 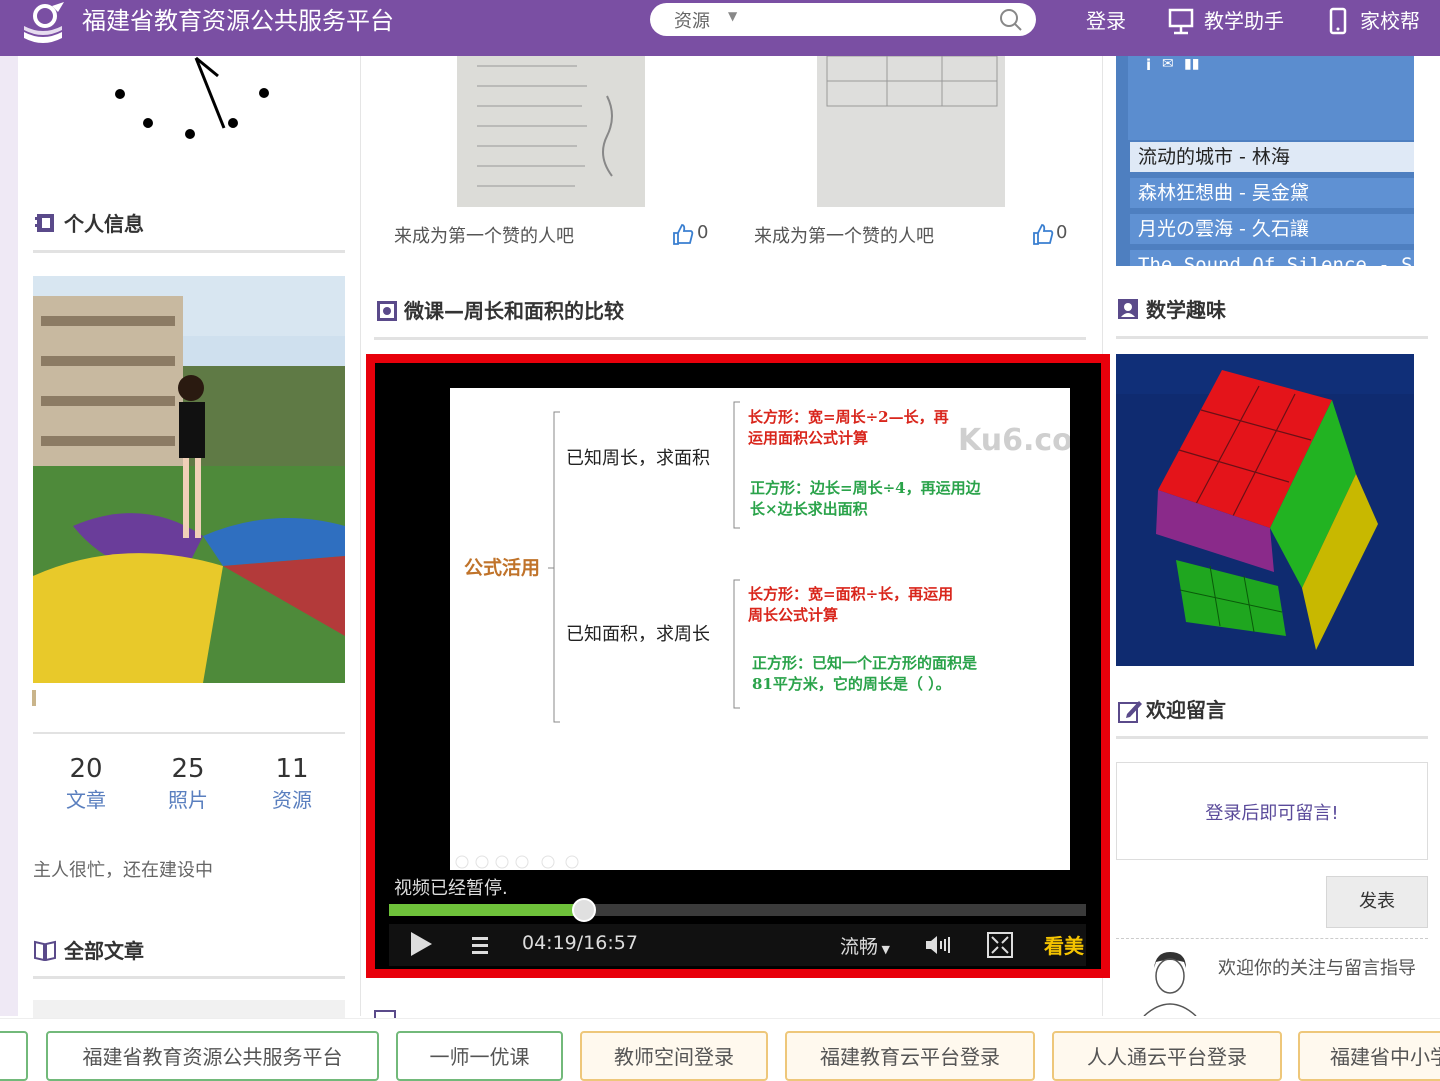 What do you see at coordinates (1130, 712) in the screenshot?
I see `edit-icon` at bounding box center [1130, 712].